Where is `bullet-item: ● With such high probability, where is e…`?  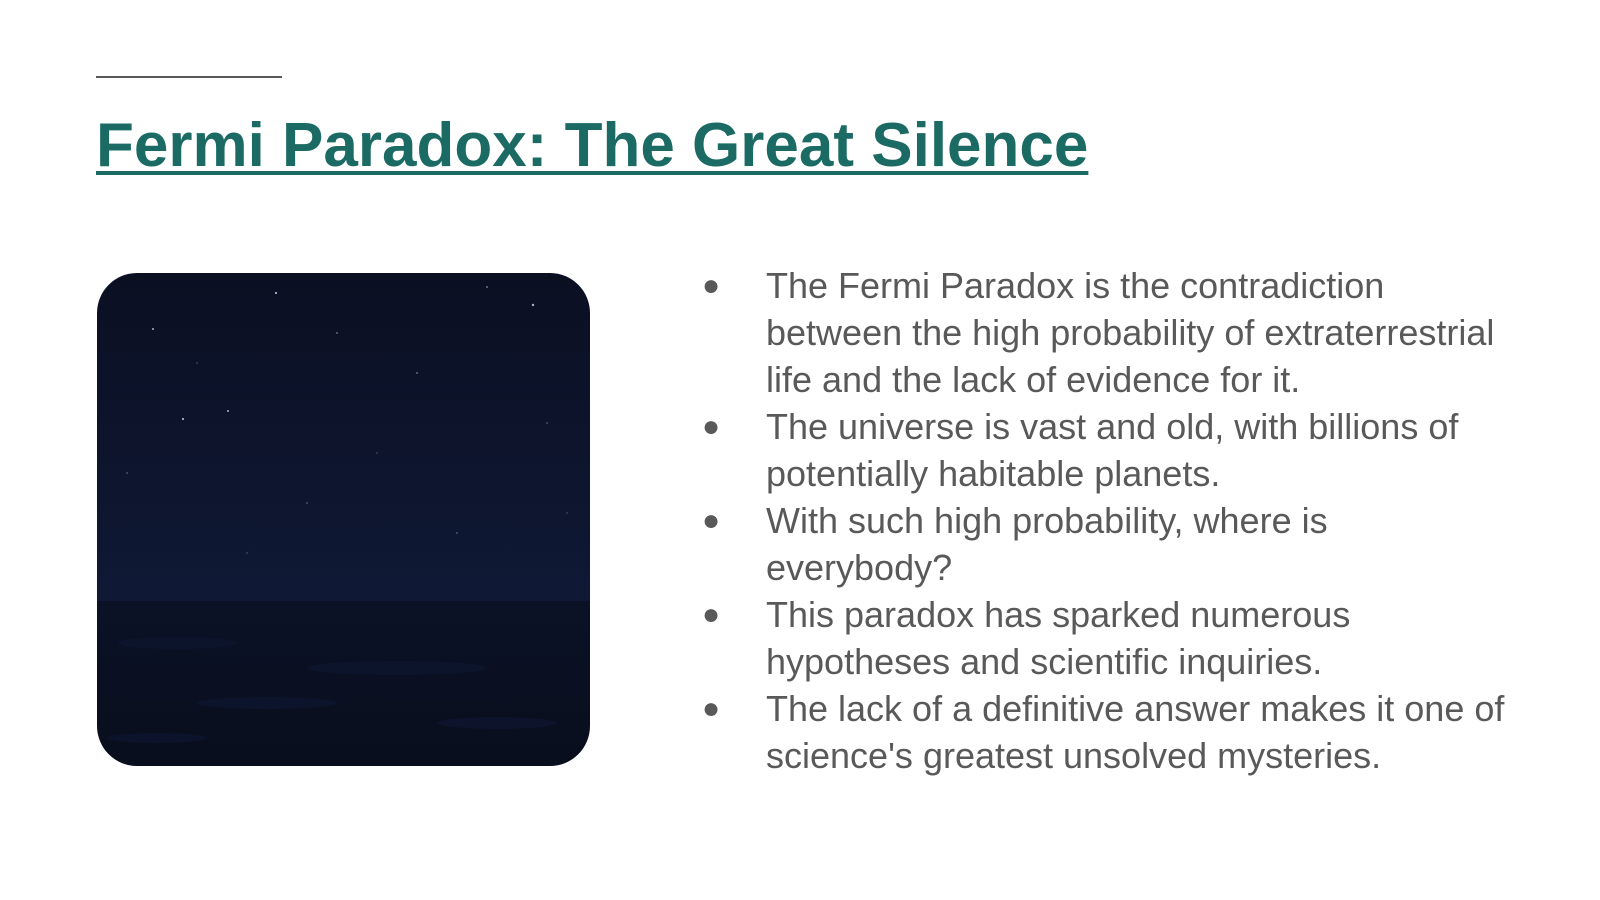
bullet-item: ● With such high probability, where is e… is located at coordinates (1112, 544).